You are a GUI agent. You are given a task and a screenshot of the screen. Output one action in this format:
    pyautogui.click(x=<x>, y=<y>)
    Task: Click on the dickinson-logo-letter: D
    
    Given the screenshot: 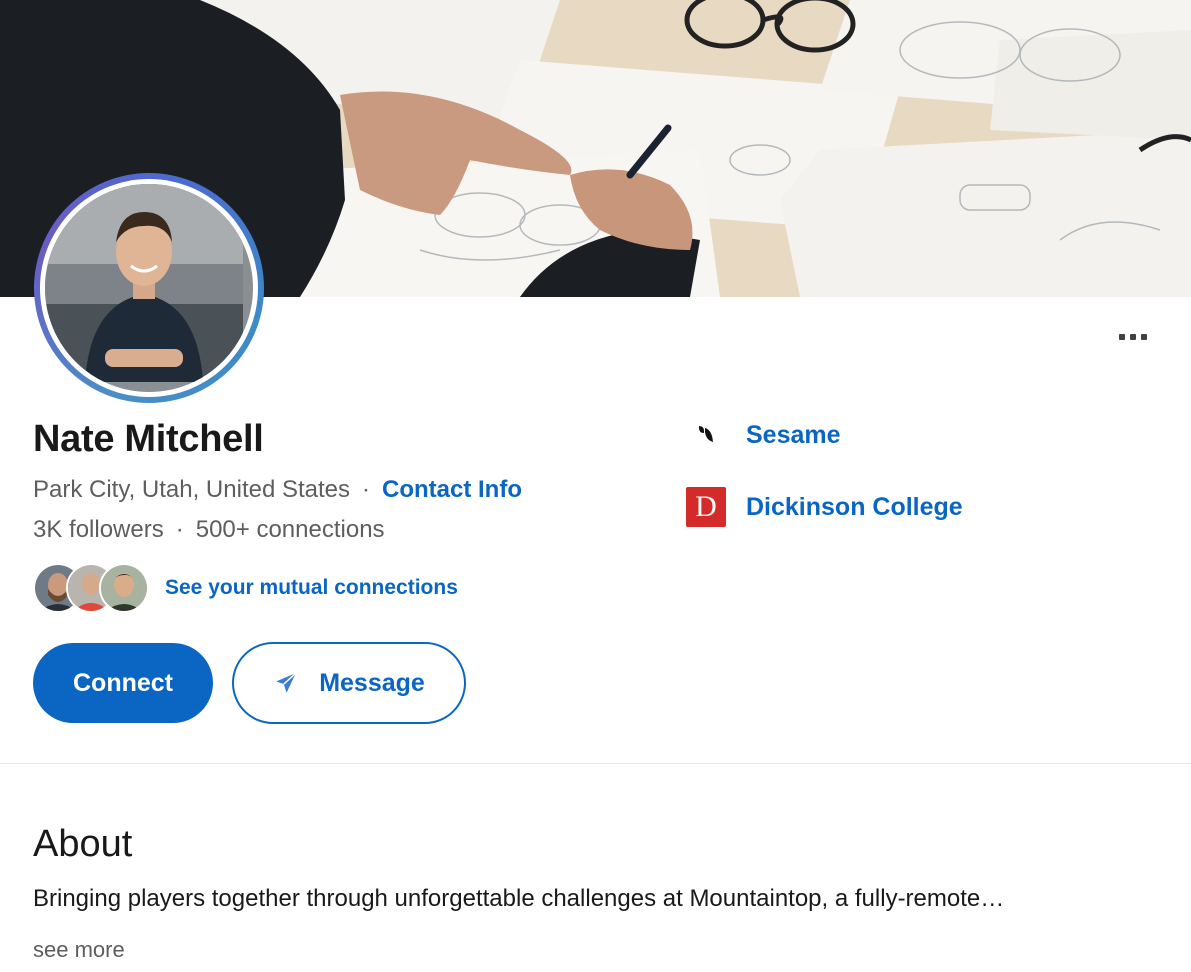 What is the action you would take?
    pyautogui.click(x=706, y=506)
    